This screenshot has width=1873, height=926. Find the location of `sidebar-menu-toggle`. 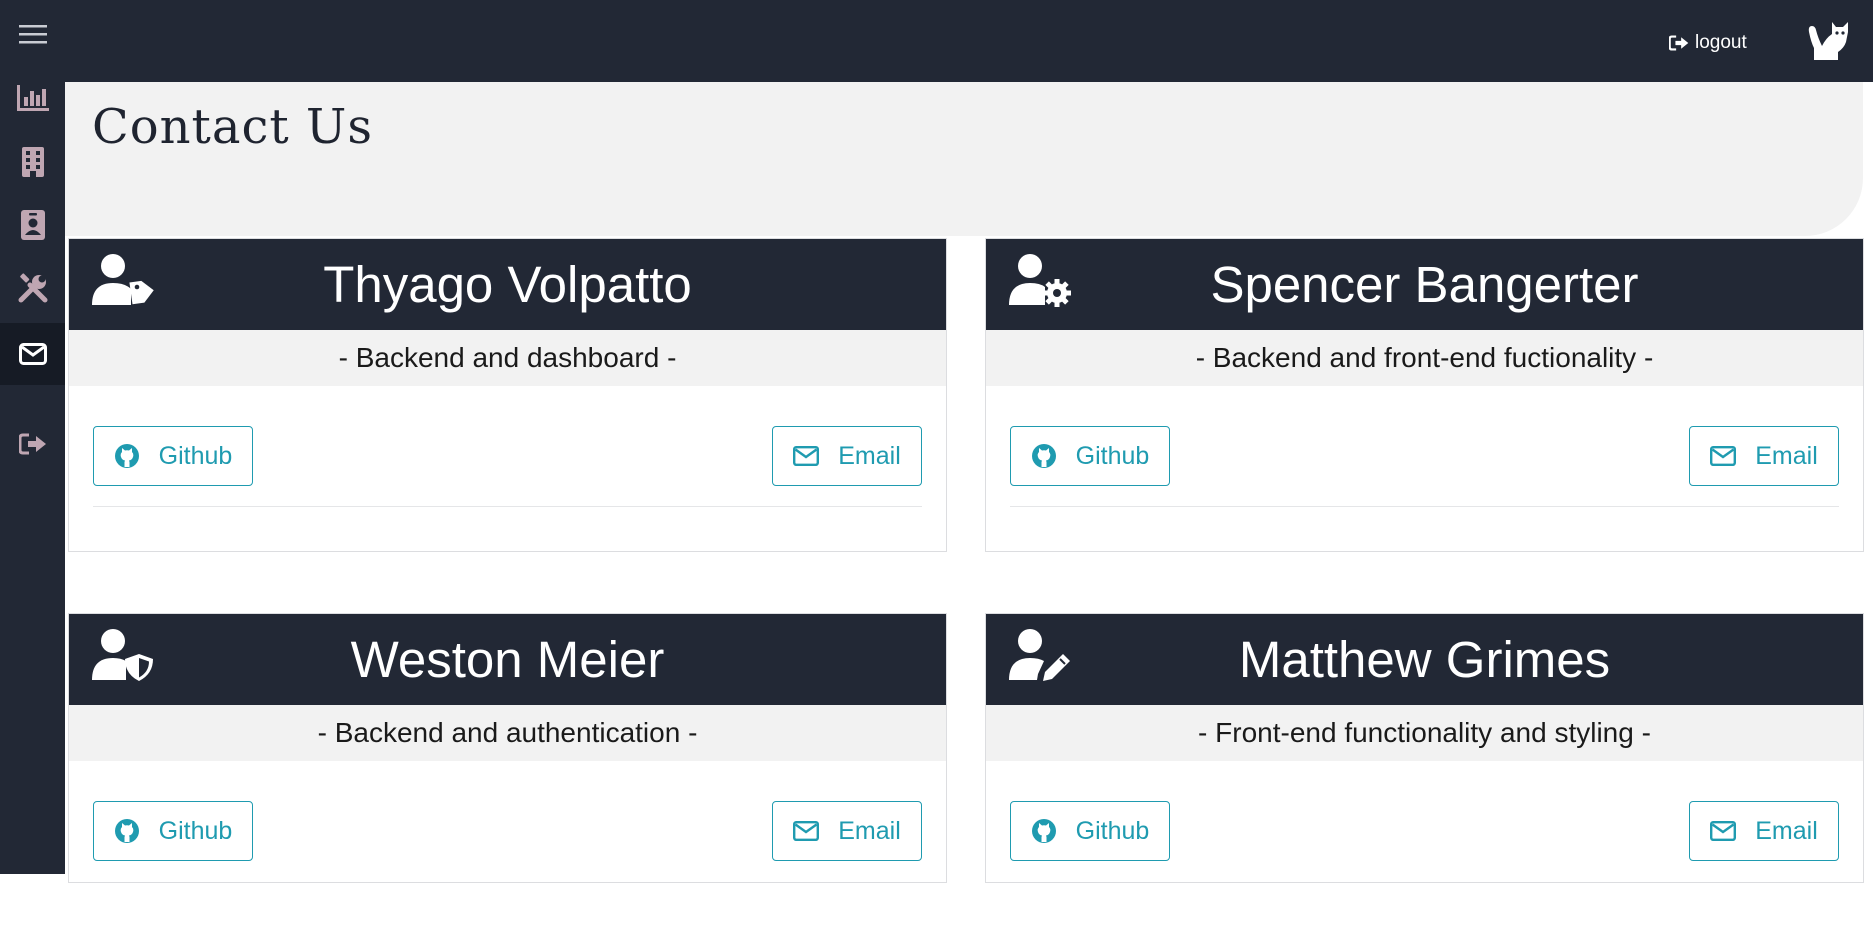

sidebar-menu-toggle is located at coordinates (32, 34).